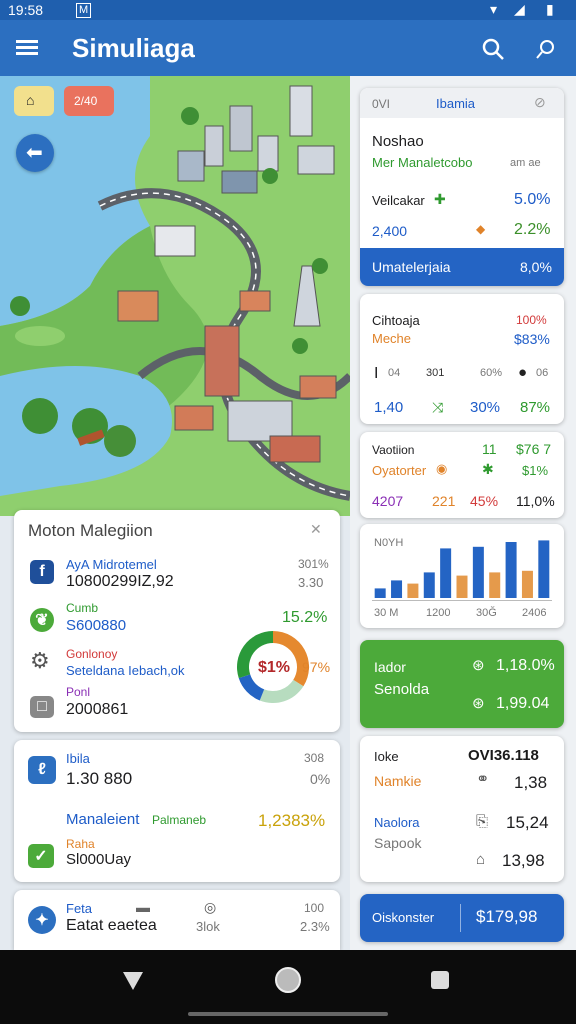 This screenshot has height=1024, width=576. Describe the element at coordinates (42, 620) in the screenshot. I see `leaf-icon: ❦` at that location.